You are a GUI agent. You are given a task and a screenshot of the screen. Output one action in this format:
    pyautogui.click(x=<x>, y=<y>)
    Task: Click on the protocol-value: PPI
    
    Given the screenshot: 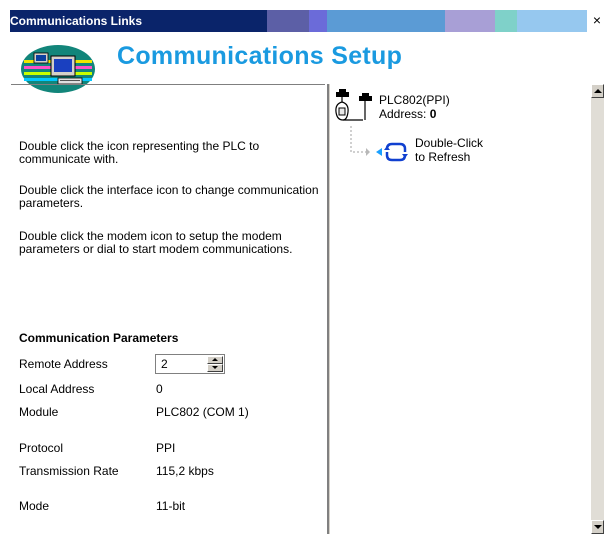 What is the action you would take?
    pyautogui.click(x=166, y=448)
    